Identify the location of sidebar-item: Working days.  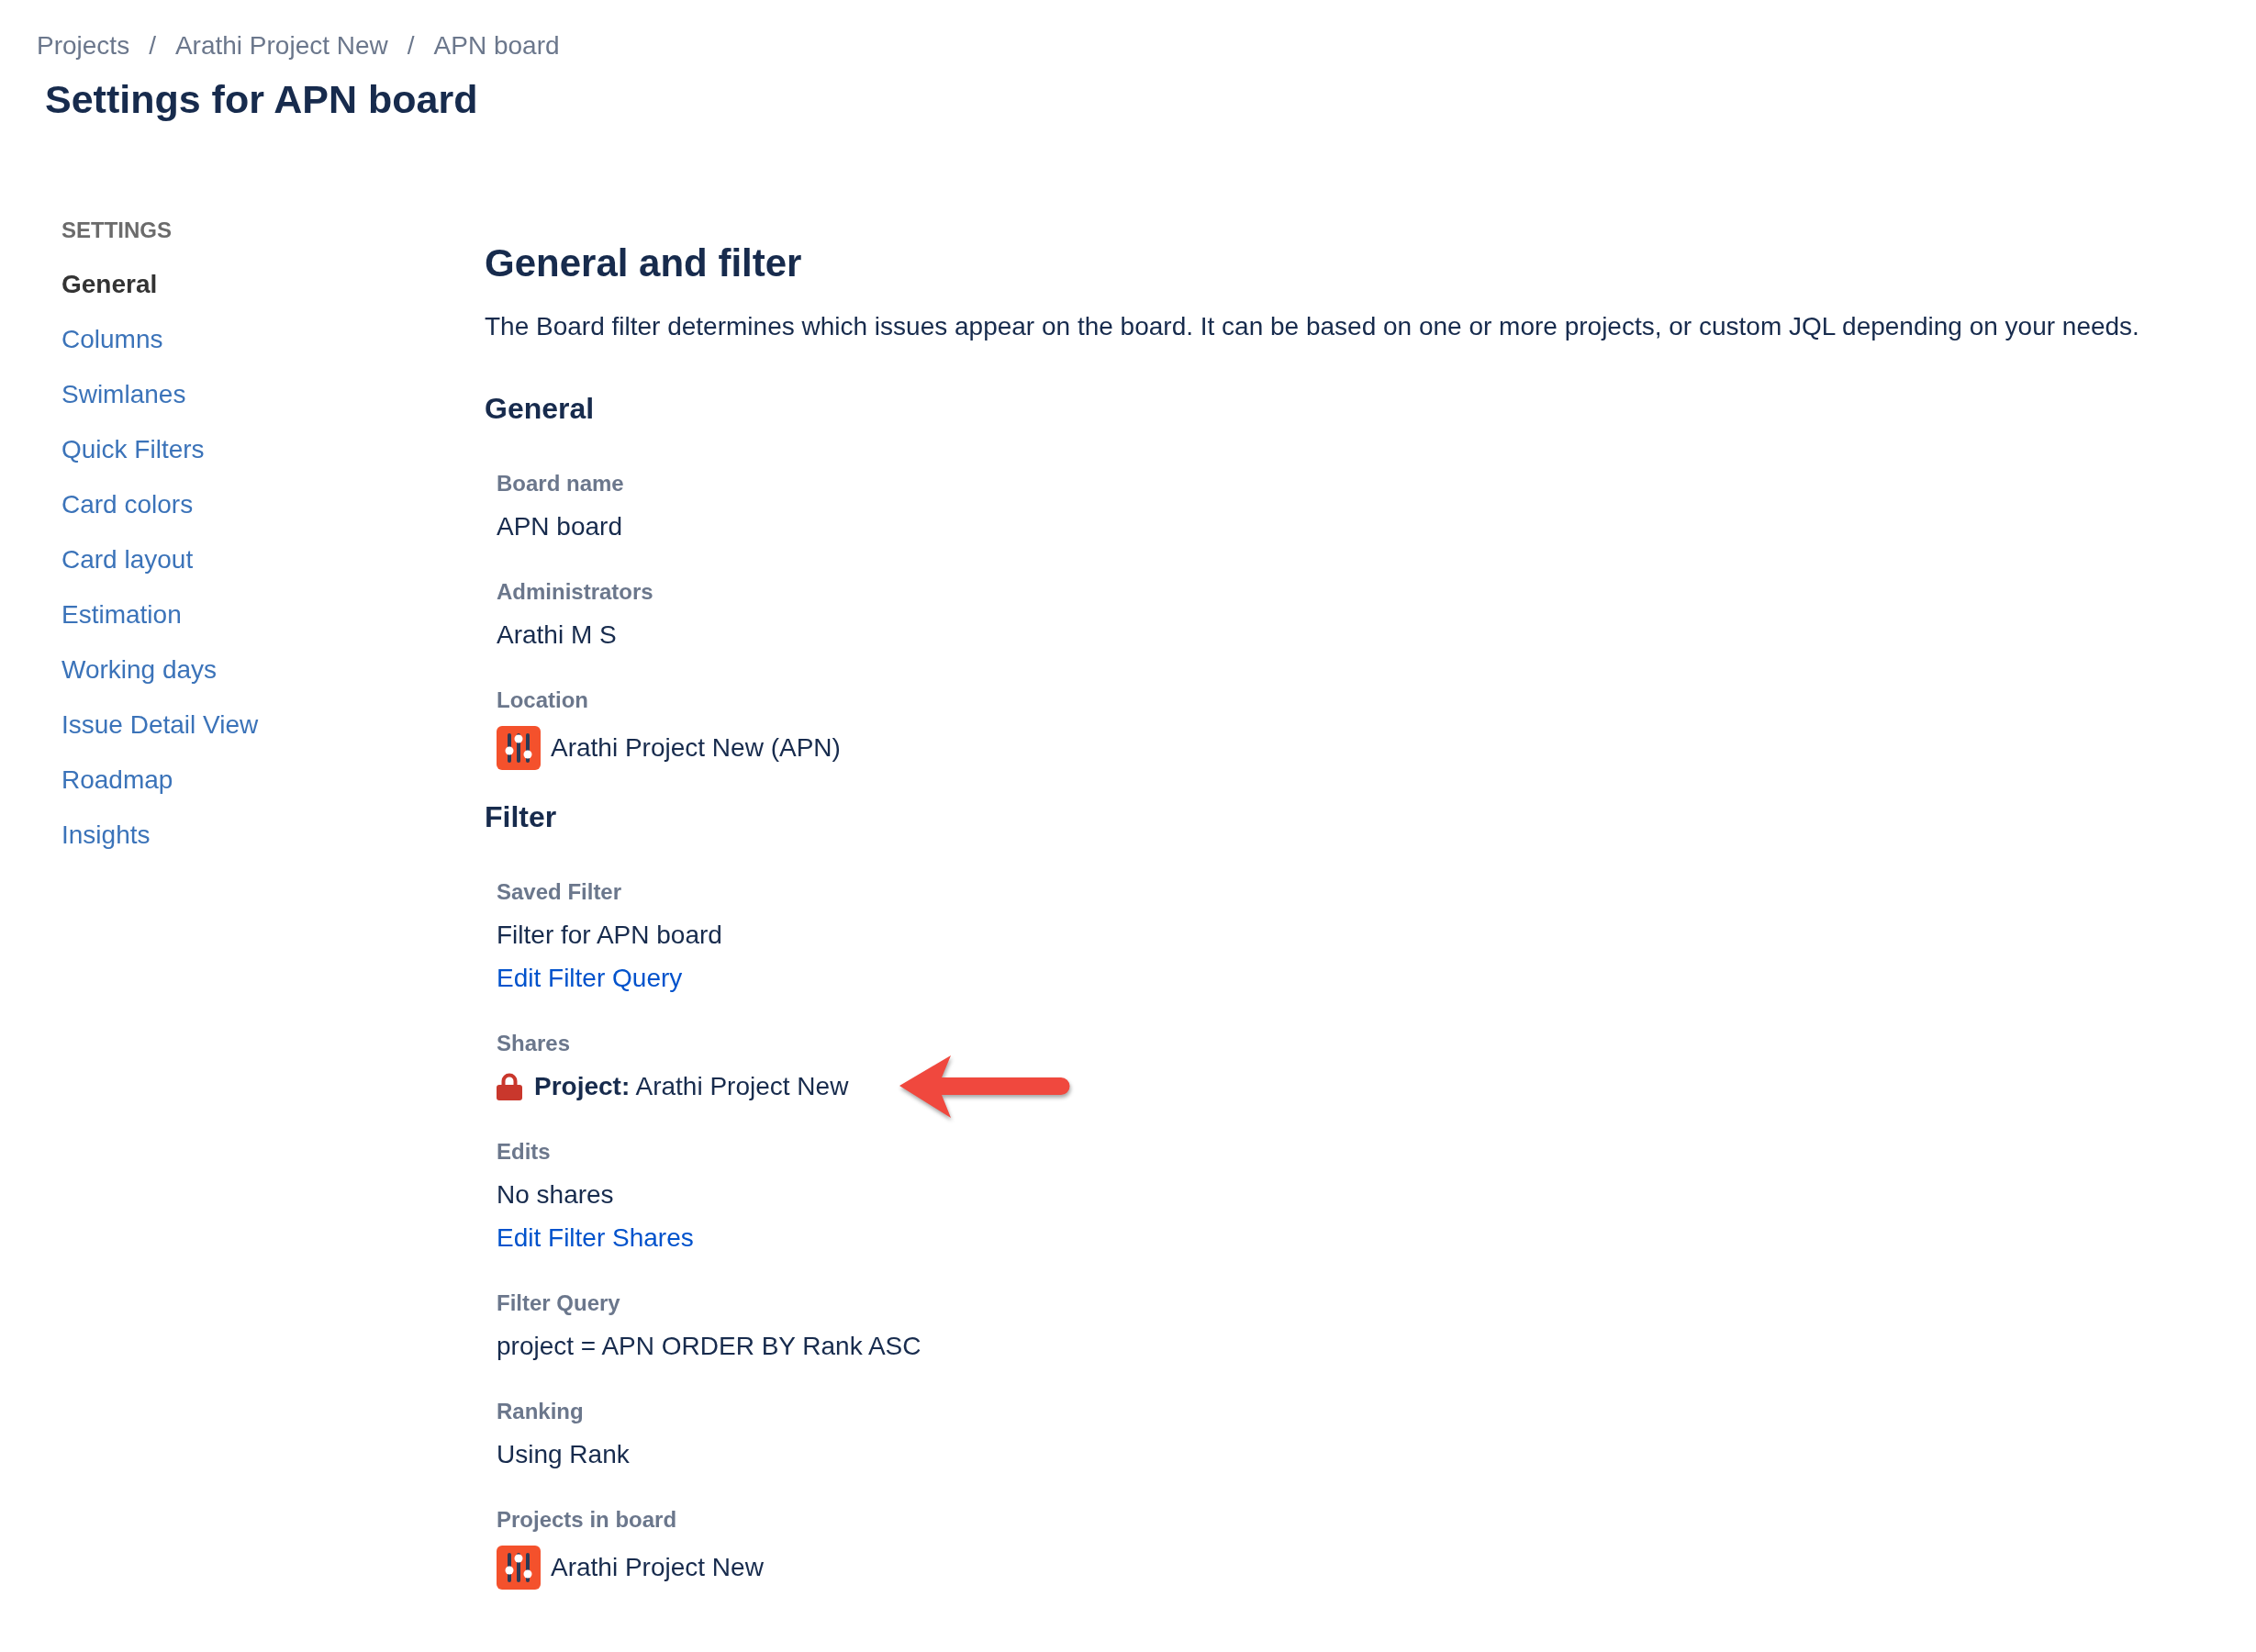
(140, 670).